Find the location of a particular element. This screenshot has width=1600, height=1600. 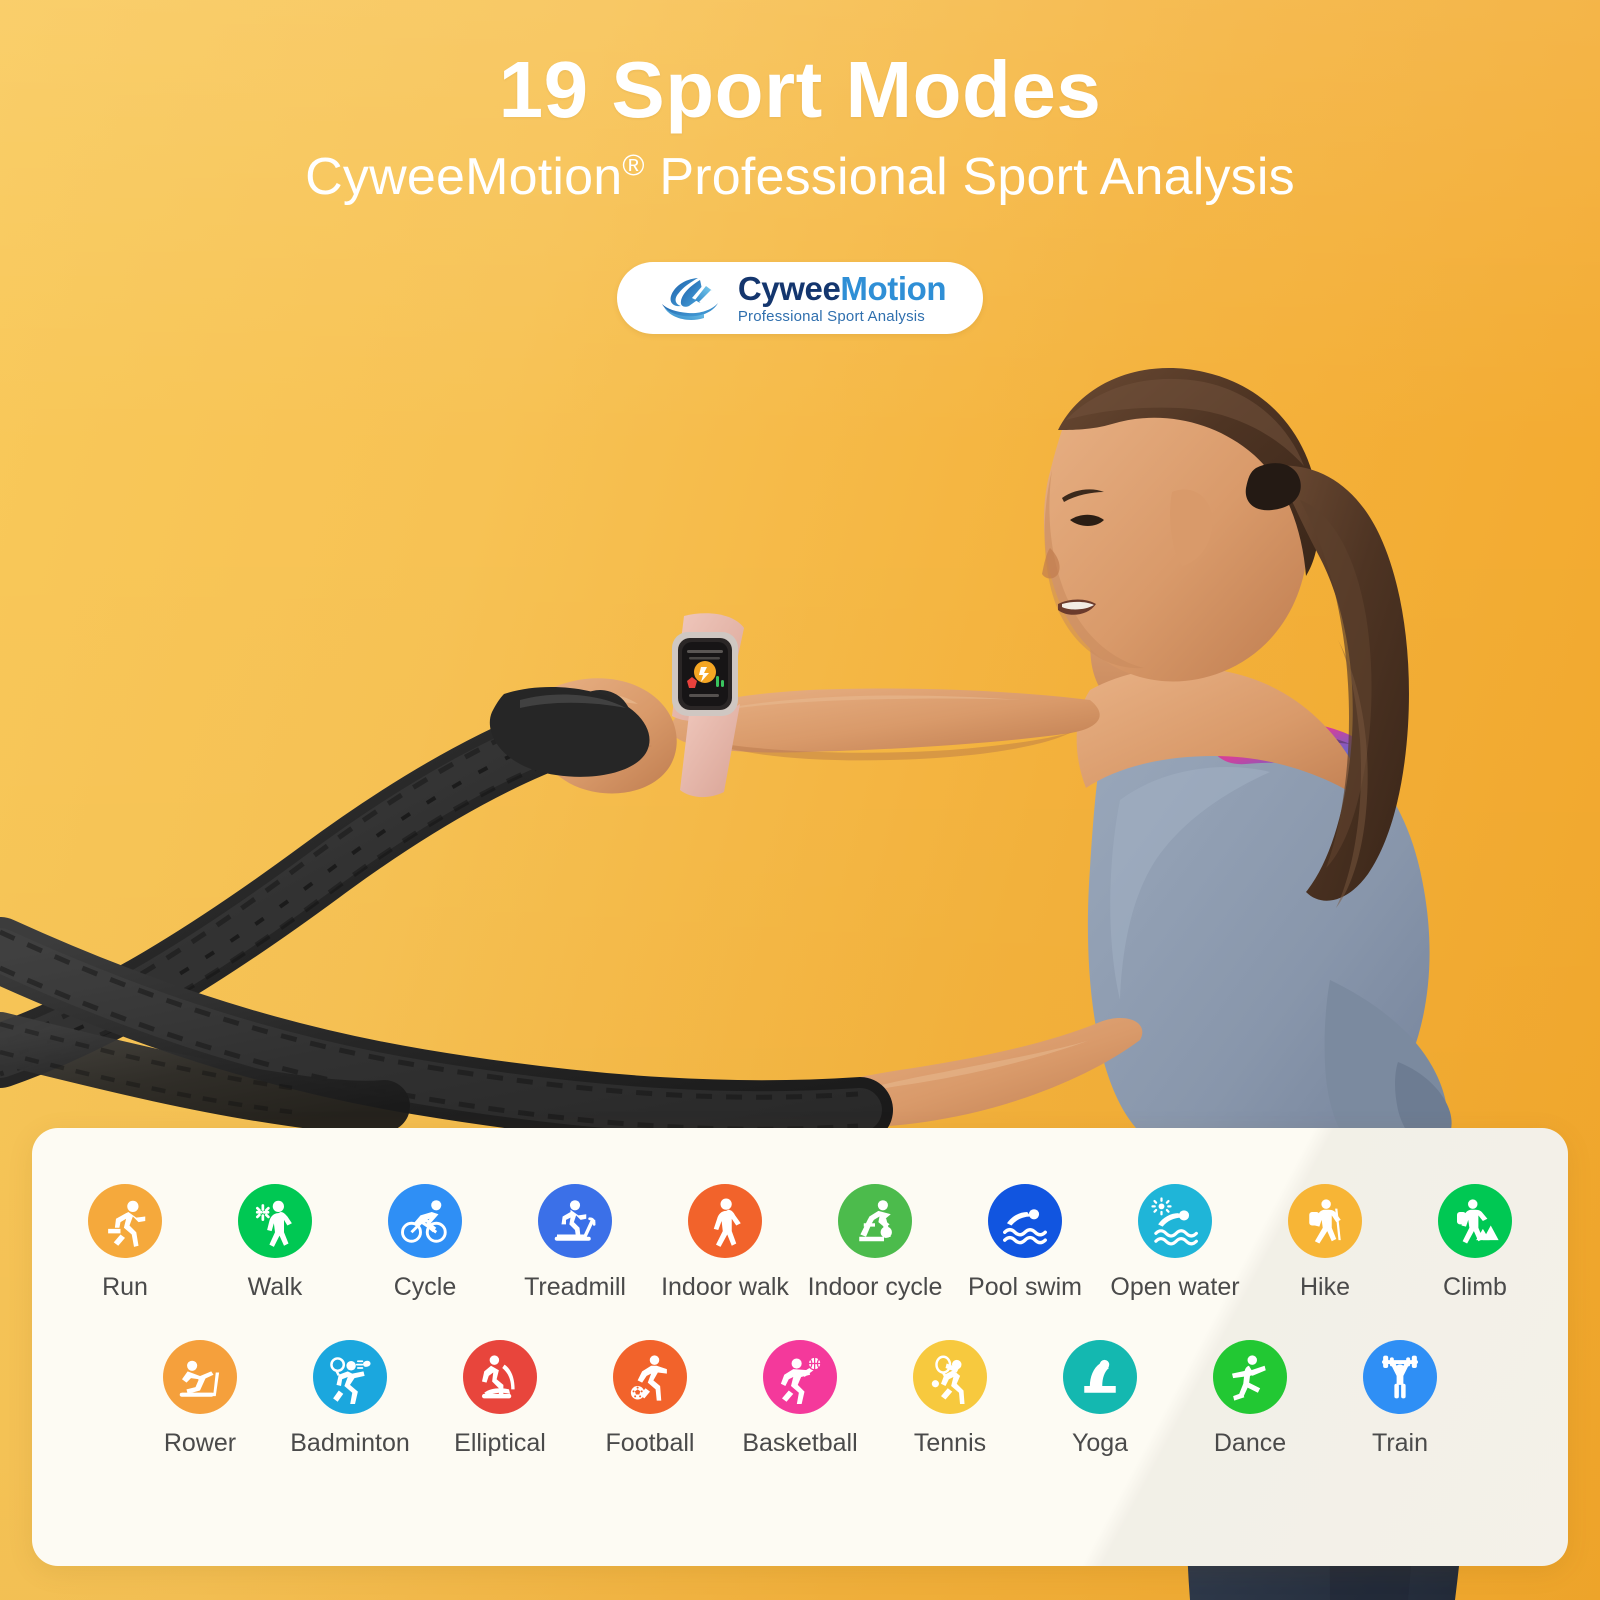

logo-wordmark: CyweeMotion is located at coordinates (842, 288).